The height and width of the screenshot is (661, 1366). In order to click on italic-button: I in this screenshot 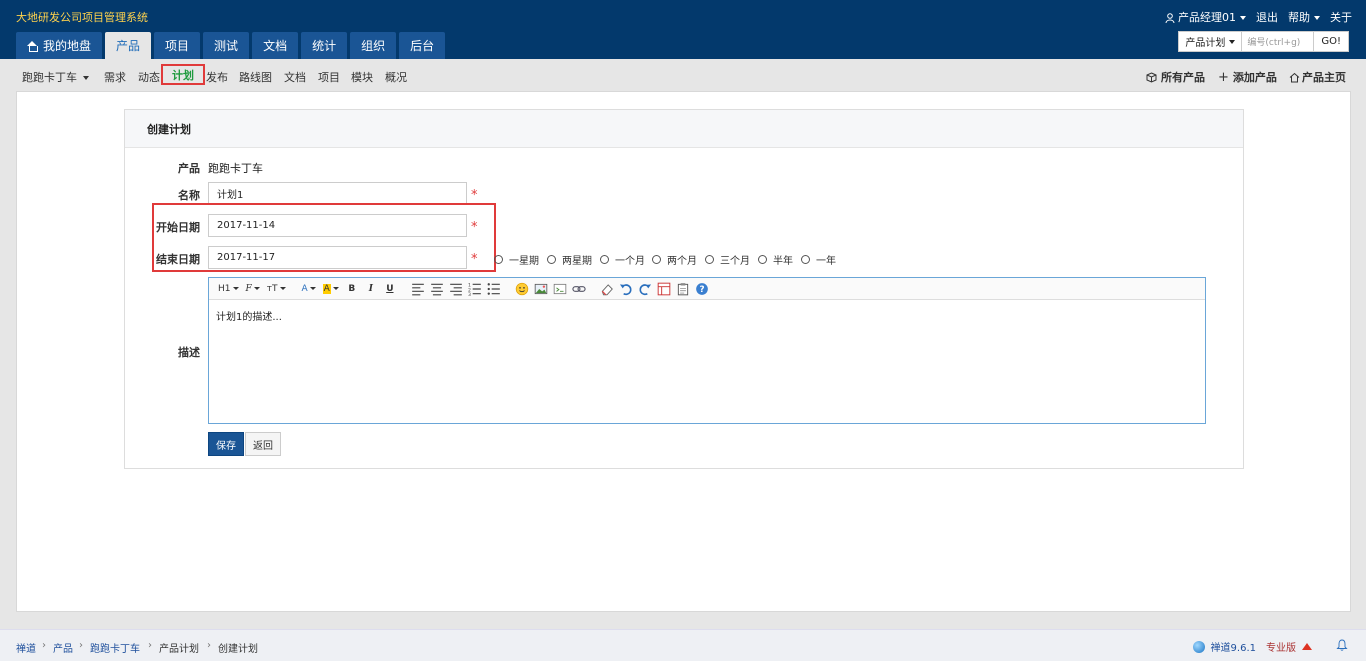, I will do `click(371, 289)`.